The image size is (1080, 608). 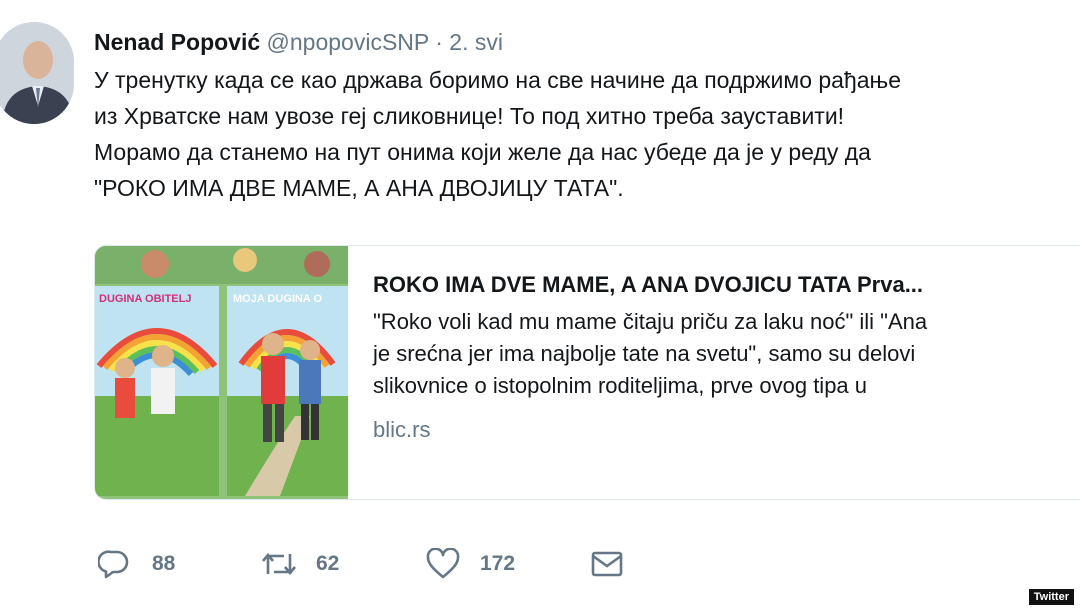 What do you see at coordinates (443, 563) in the screenshot?
I see `like-icon` at bounding box center [443, 563].